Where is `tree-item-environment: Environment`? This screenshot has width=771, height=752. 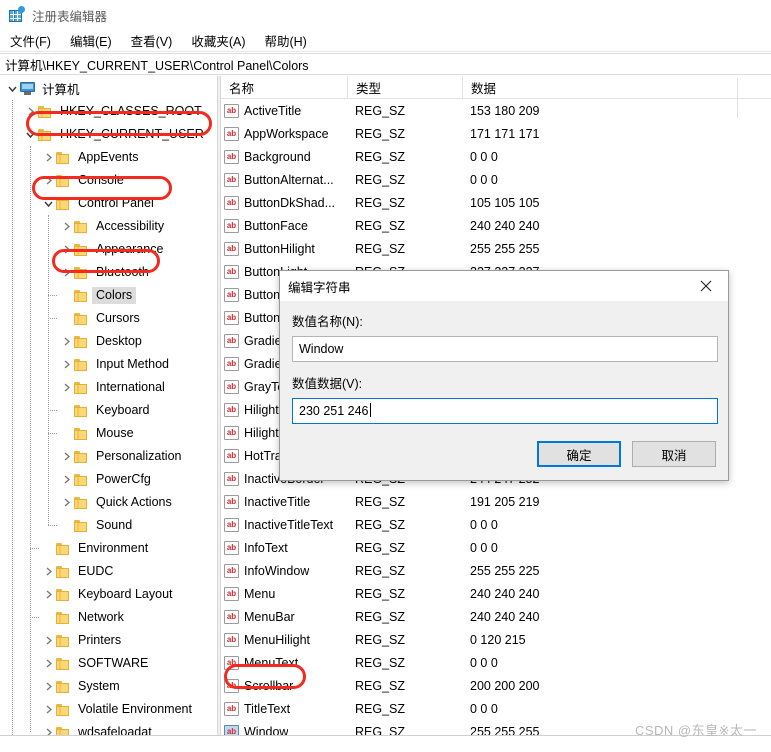
tree-item-environment: Environment is located at coordinates (108, 548).